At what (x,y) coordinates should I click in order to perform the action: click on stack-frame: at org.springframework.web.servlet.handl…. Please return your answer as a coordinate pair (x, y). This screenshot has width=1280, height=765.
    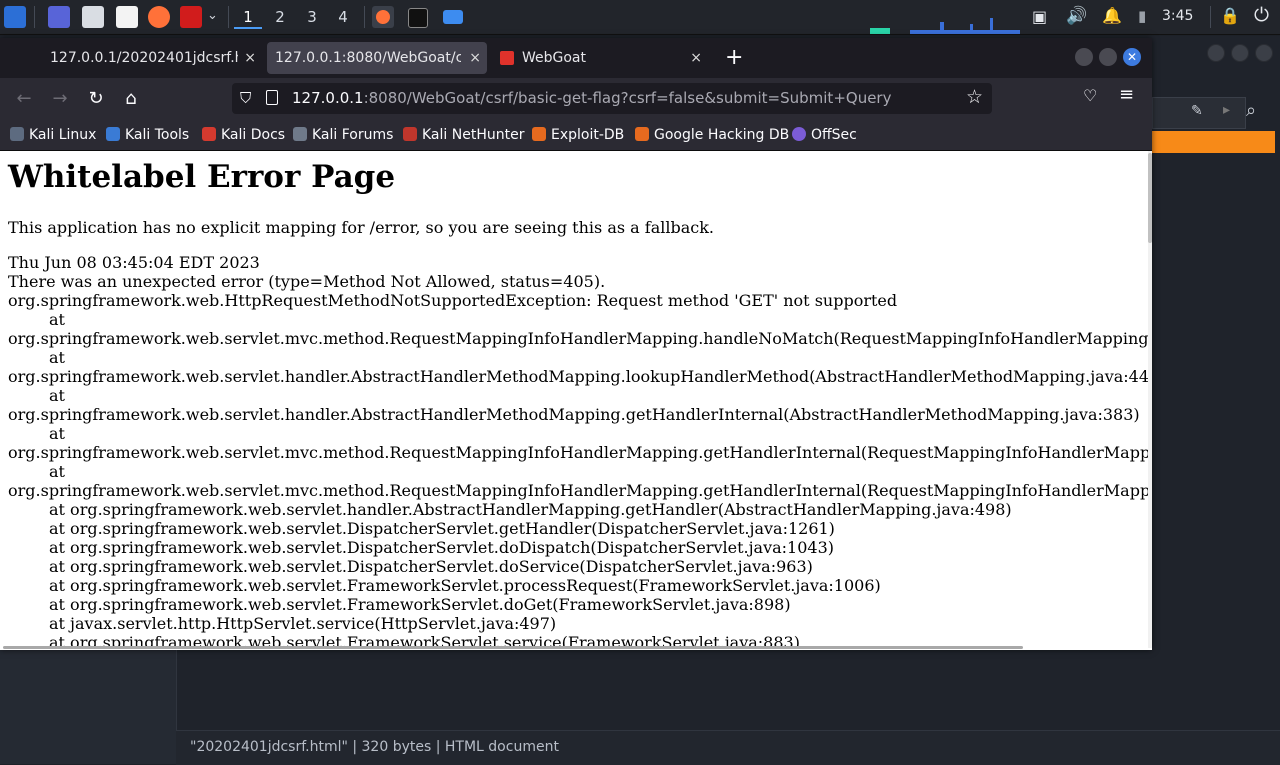
    Looking at the image, I should click on (530, 509).